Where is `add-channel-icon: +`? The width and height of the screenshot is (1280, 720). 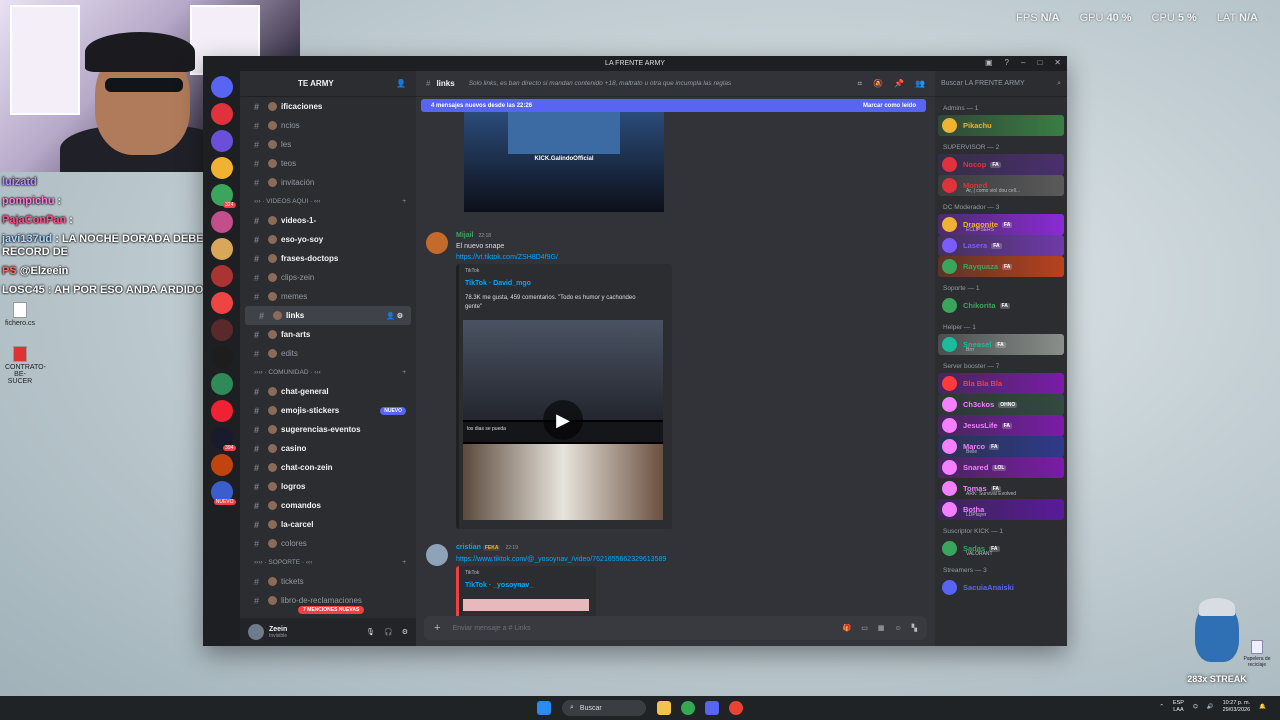
add-channel-icon: + is located at coordinates (404, 372).